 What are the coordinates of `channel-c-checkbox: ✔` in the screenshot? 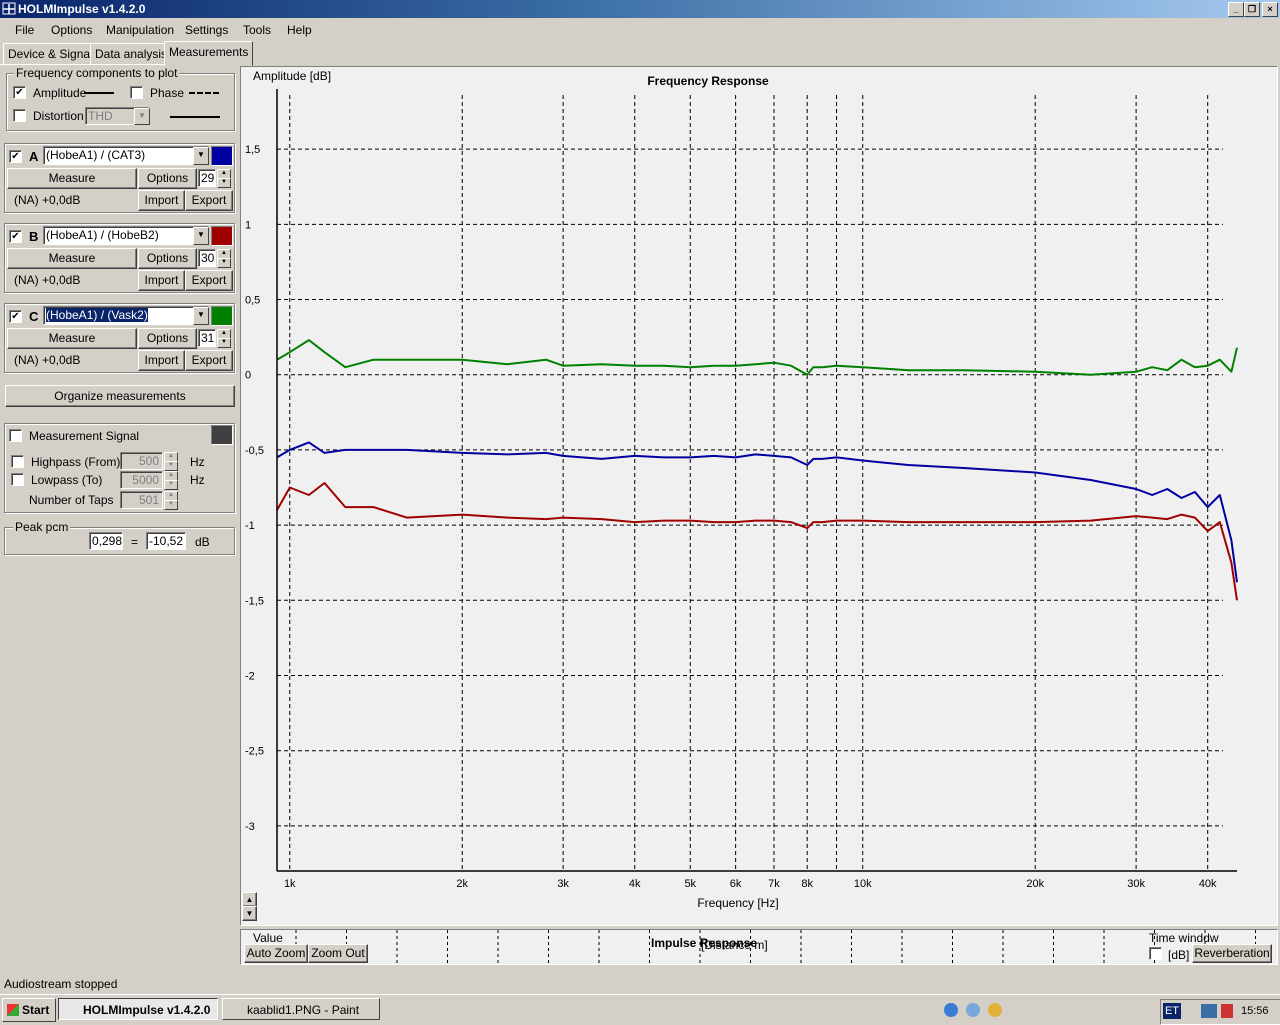 It's located at (15, 316).